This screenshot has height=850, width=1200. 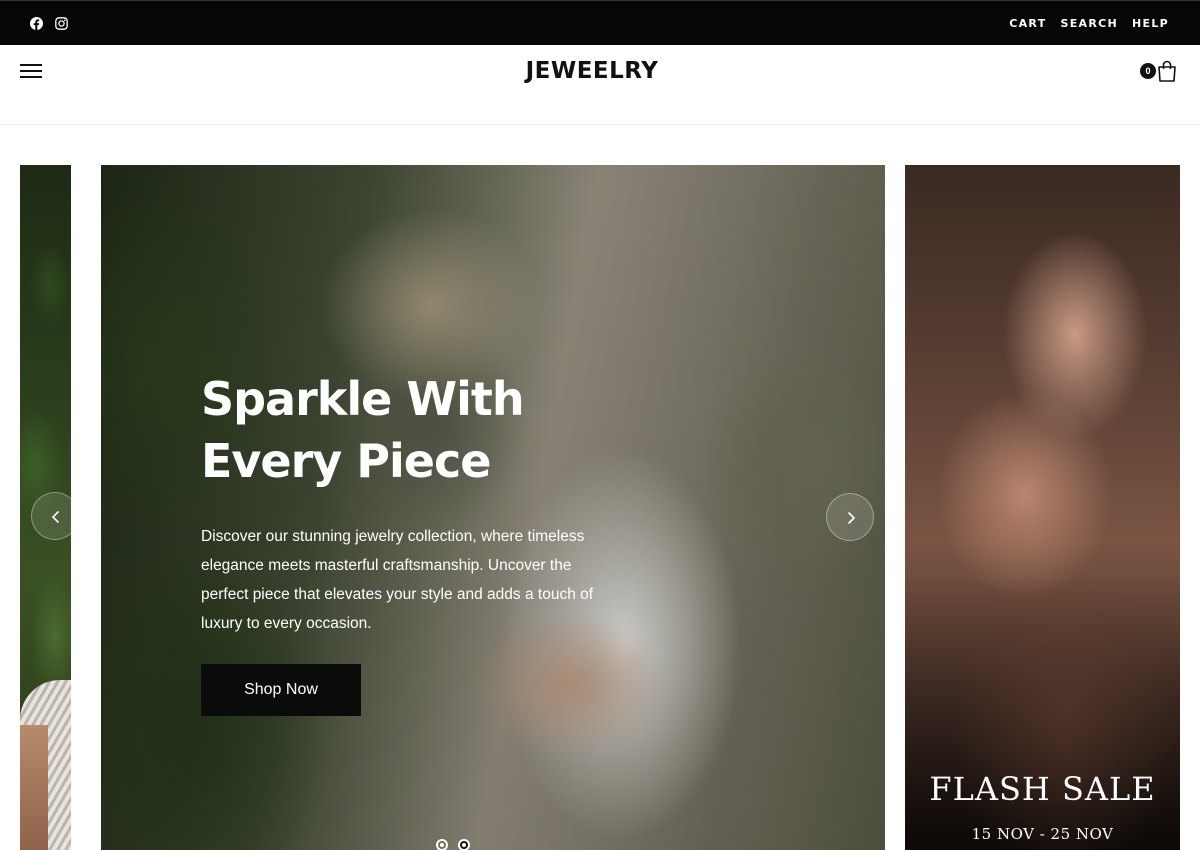 I want to click on facebook-icon, so click(x=36, y=23).